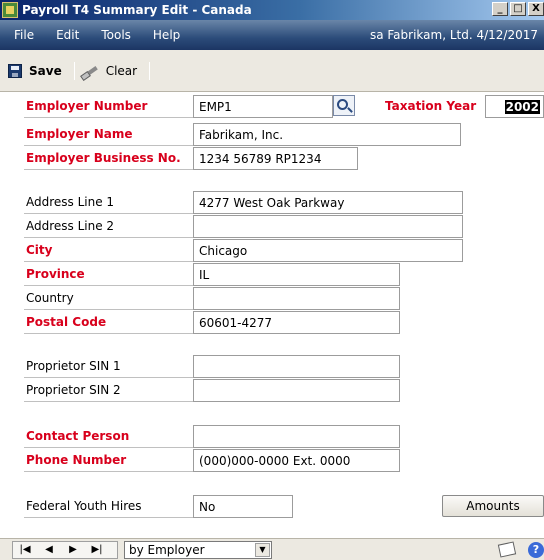  Describe the element at coordinates (15, 70) in the screenshot. I see `save-icon` at that location.